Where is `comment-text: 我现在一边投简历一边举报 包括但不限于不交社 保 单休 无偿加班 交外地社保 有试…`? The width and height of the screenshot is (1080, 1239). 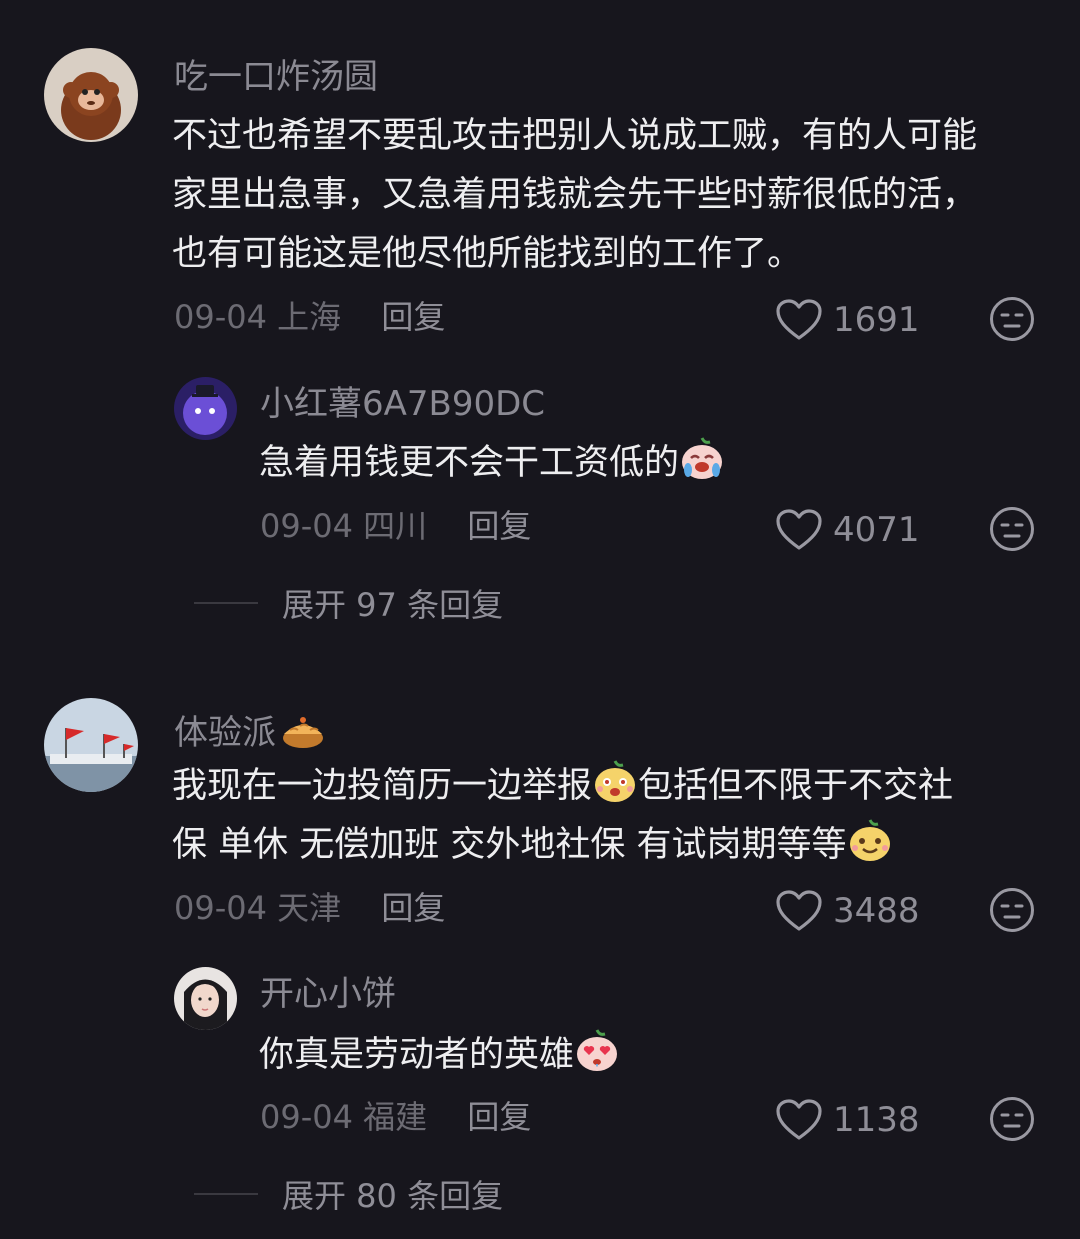
comment-text: 我现在一边投简历一边举报 包括但不限于不交社 保 单休 无偿加班 交外地社保 有试… is located at coordinates (562, 816).